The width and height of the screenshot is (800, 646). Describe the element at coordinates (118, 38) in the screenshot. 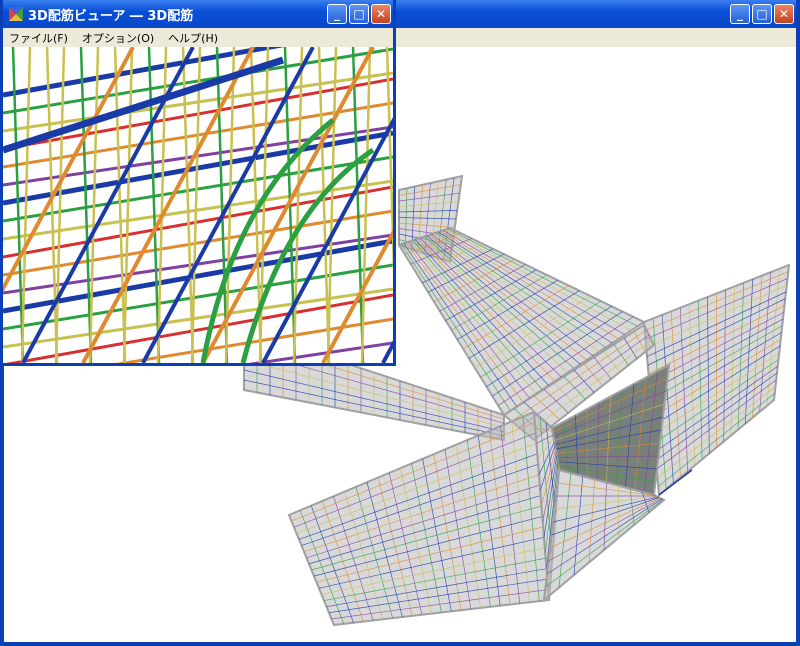

I see `menu-options: オプション(O)` at that location.